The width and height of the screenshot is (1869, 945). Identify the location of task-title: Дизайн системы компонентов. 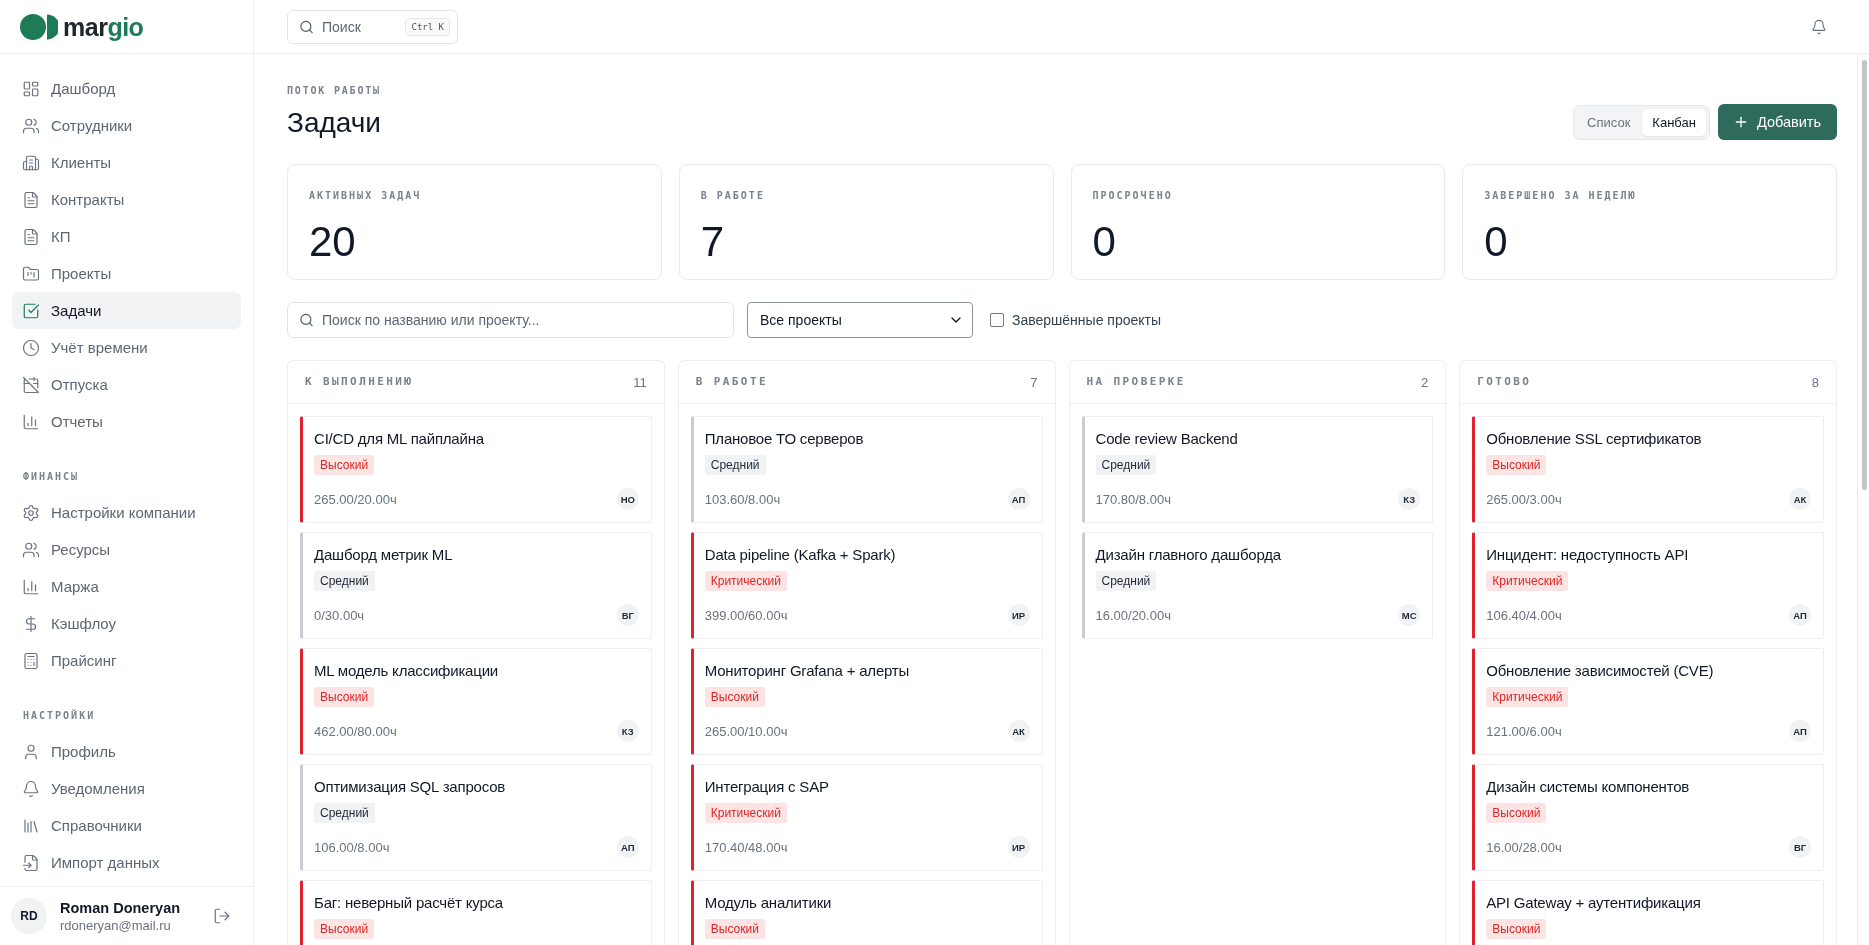
(1588, 787).